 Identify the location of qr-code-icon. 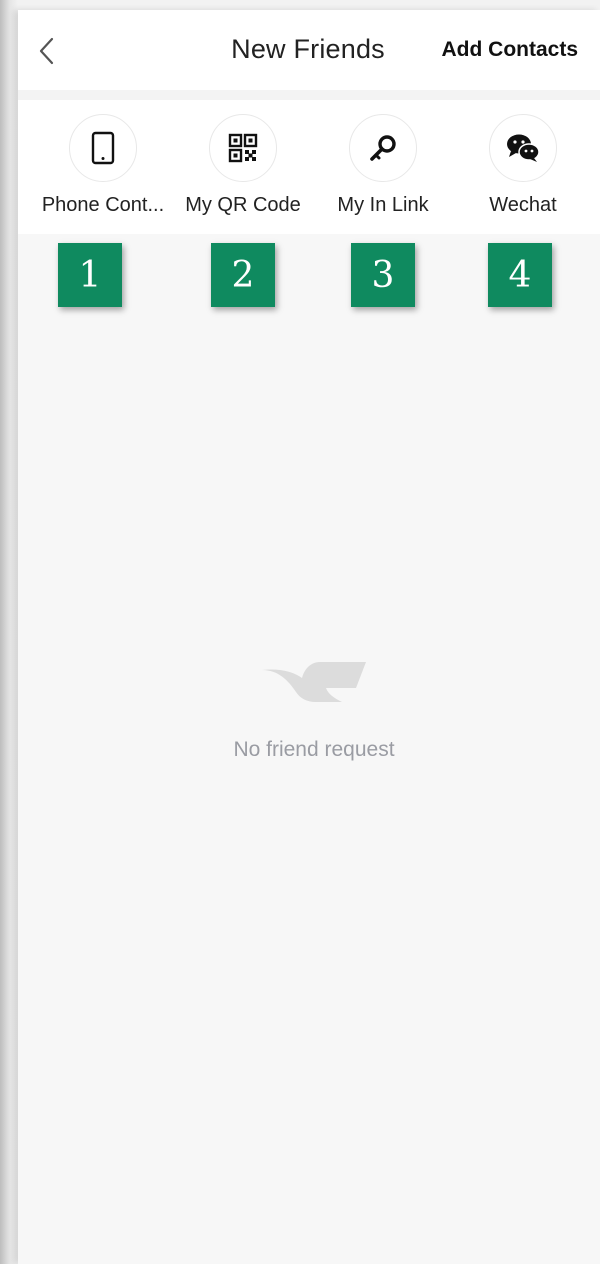
(243, 148).